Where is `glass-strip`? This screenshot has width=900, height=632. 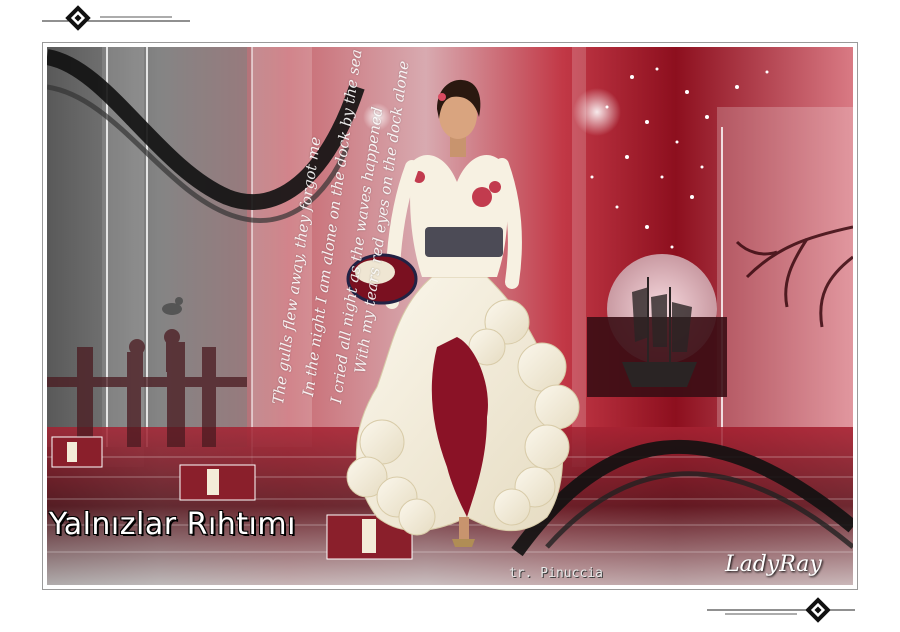 glass-strip is located at coordinates (785, 267).